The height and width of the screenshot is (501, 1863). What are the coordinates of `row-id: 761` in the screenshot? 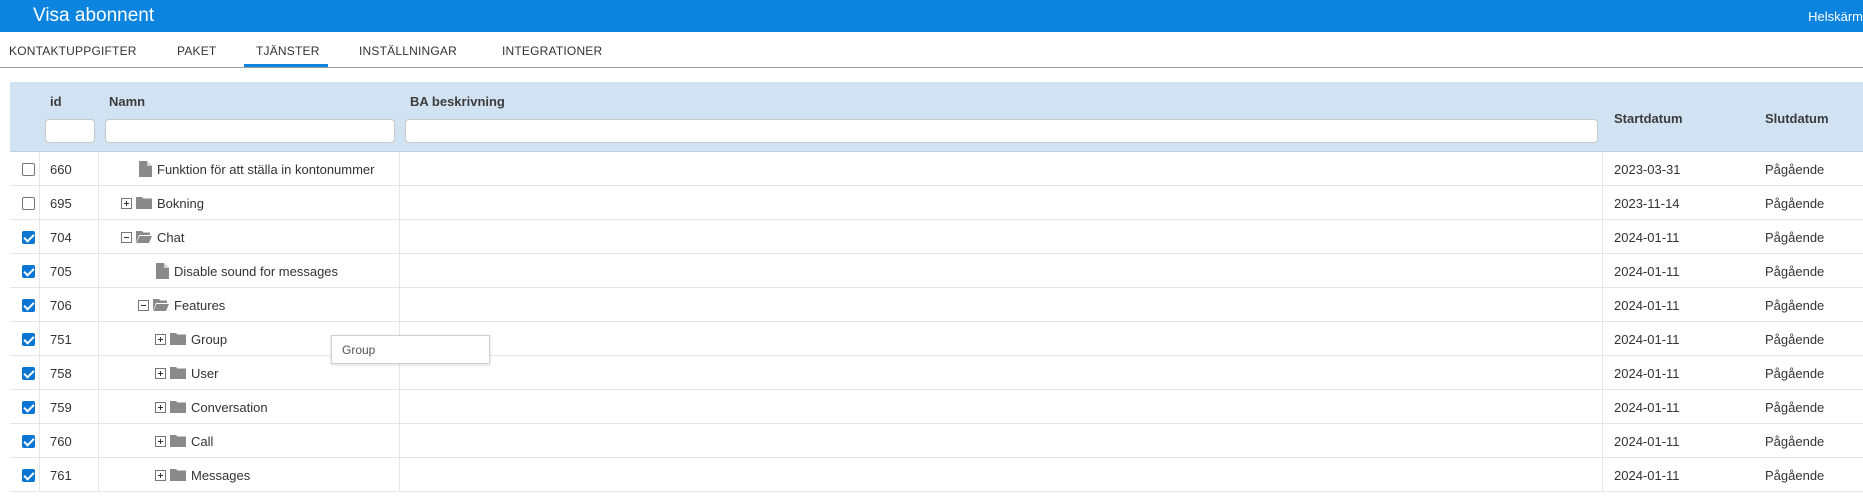 It's located at (61, 475).